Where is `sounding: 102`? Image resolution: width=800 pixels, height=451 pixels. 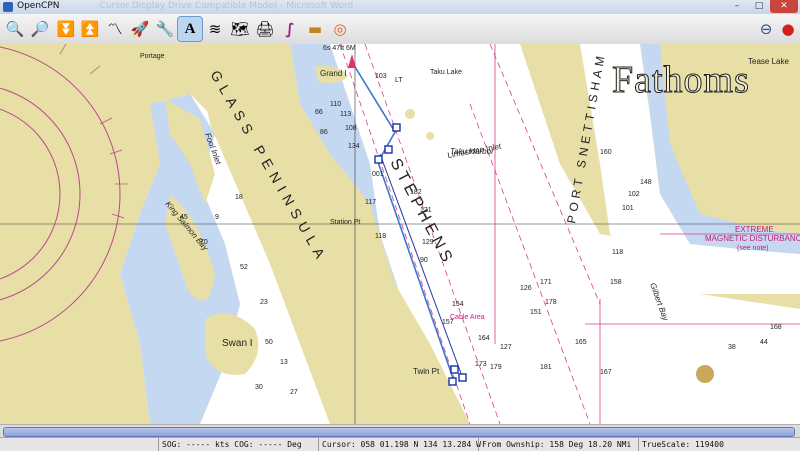 sounding: 102 is located at coordinates (634, 194).